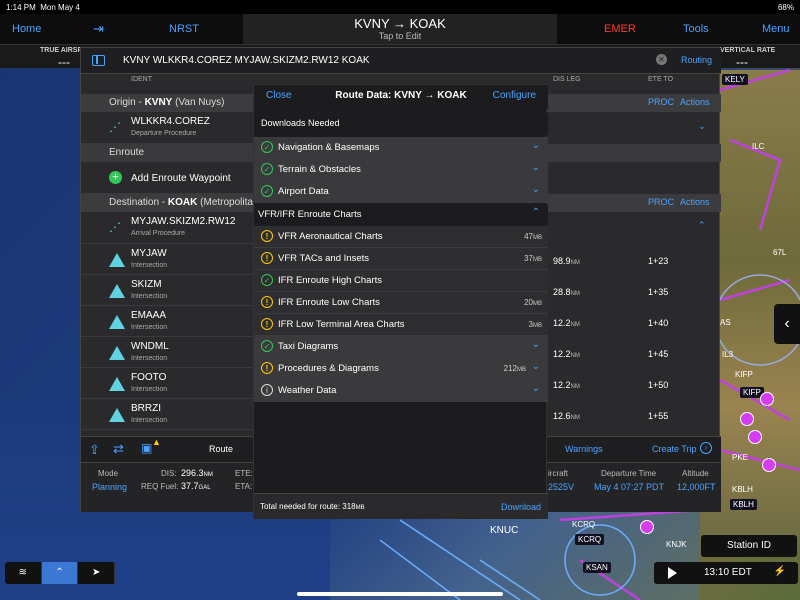 The width and height of the screenshot is (800, 600). Describe the element at coordinates (725, 322) in the screenshot. I see `map-label-airport: AS` at that location.